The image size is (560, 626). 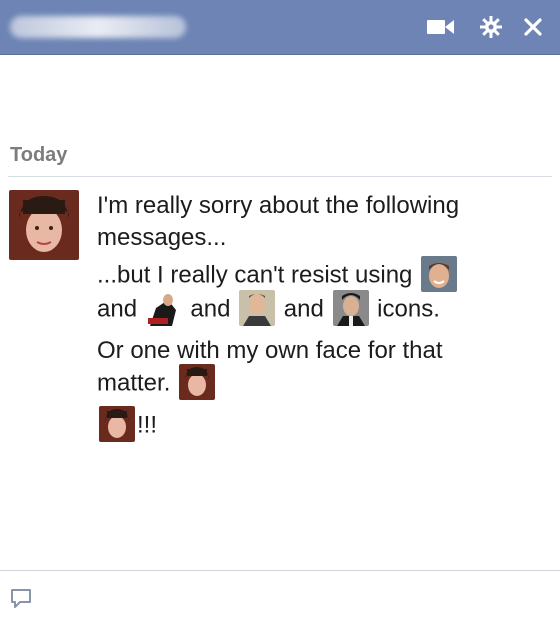 What do you see at coordinates (441, 27) in the screenshot?
I see `video-call-icon` at bounding box center [441, 27].